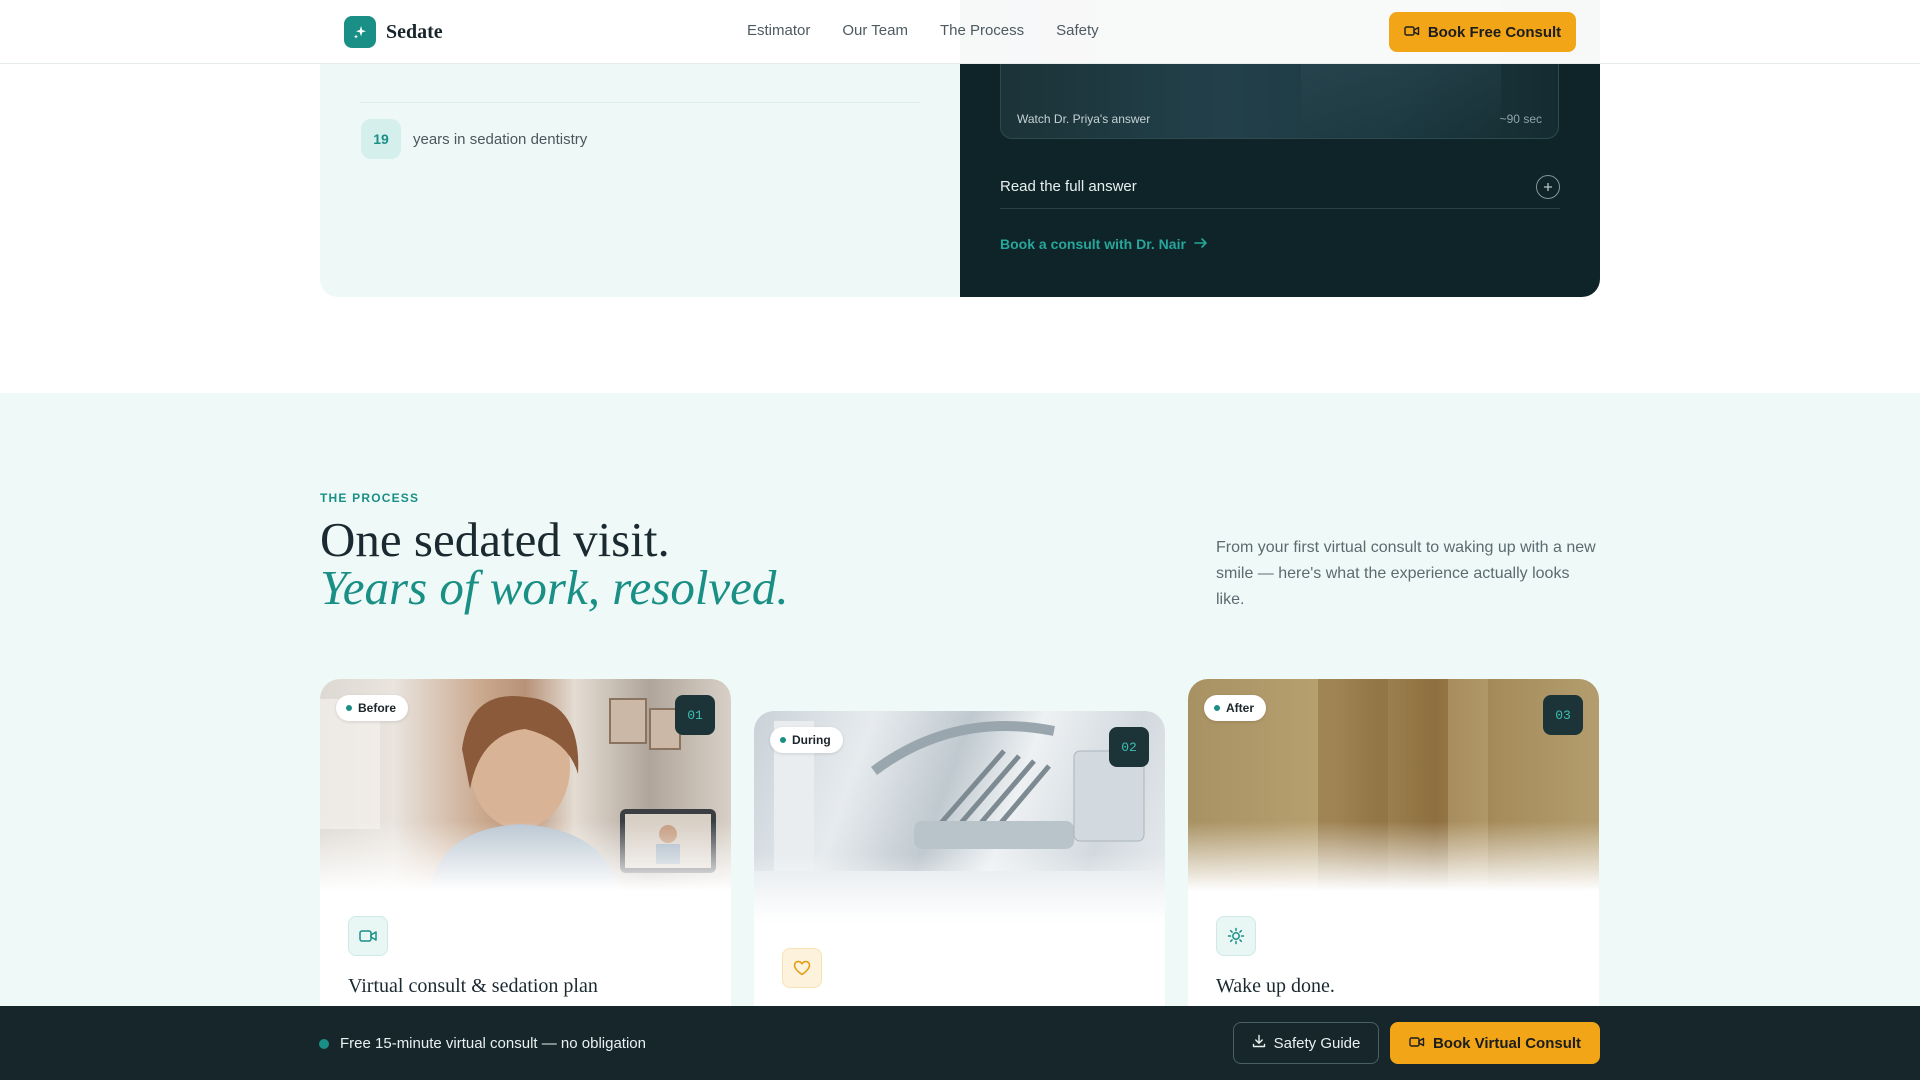 This screenshot has height=1080, width=1920. I want to click on nav-our-team: Our Team, so click(875, 30).